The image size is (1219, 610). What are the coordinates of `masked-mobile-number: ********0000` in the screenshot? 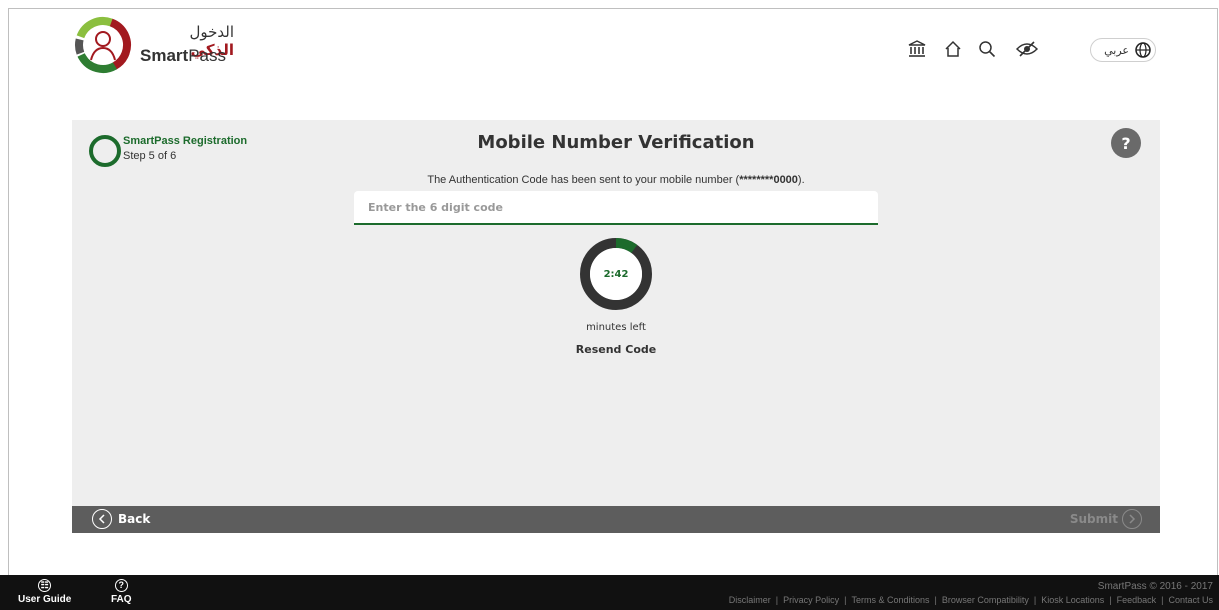 It's located at (768, 180).